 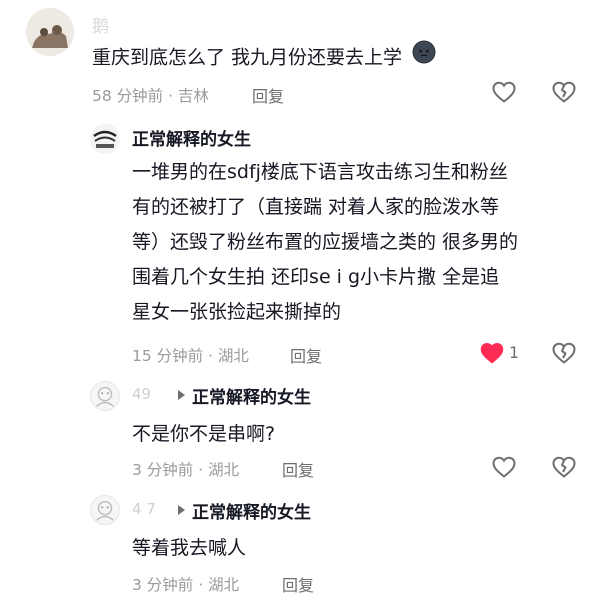 I want to click on author-avatar, so click(x=105, y=139).